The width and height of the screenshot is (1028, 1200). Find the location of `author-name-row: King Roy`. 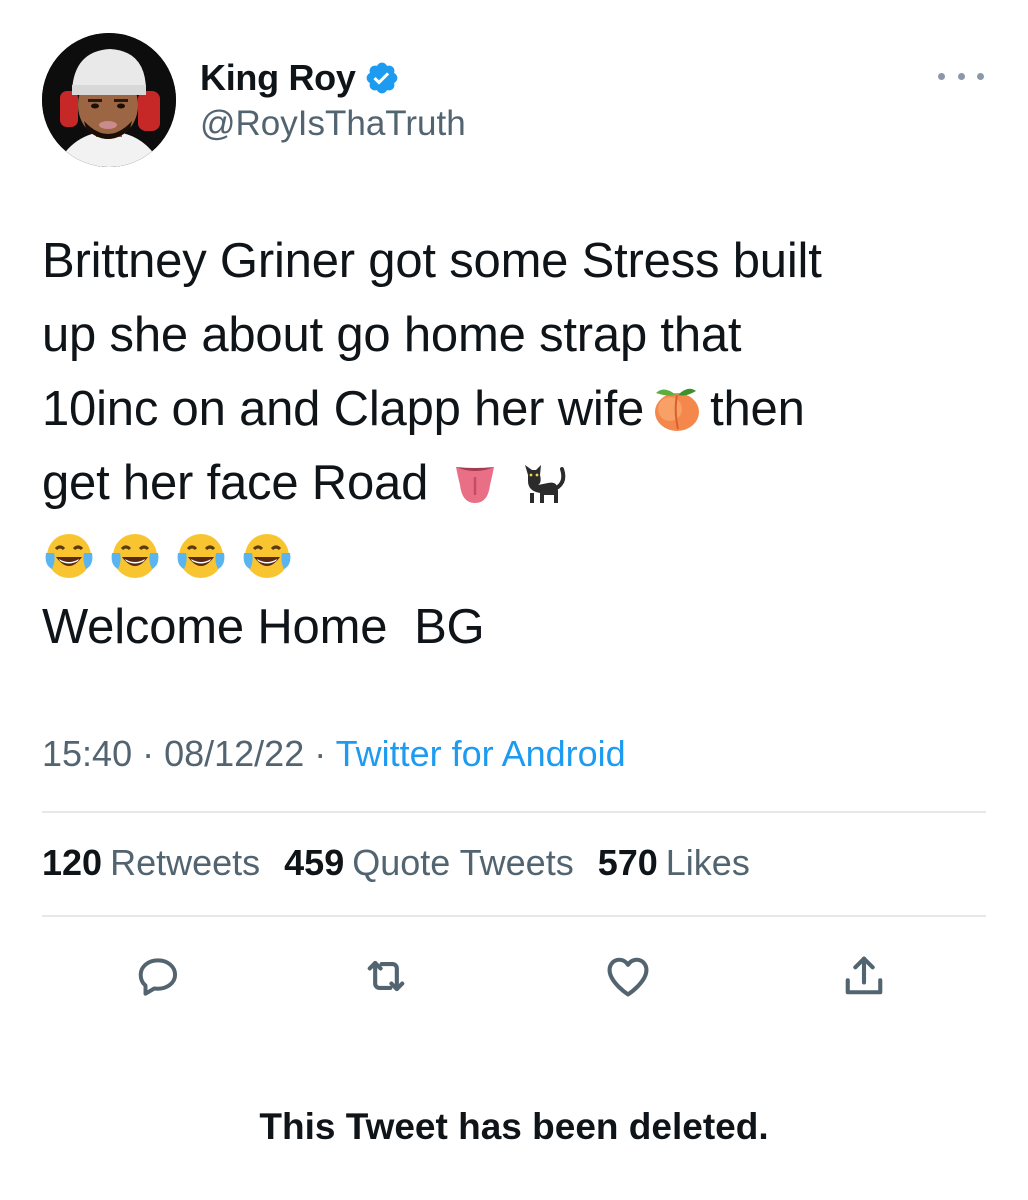

author-name-row: King Roy is located at coordinates (300, 78).